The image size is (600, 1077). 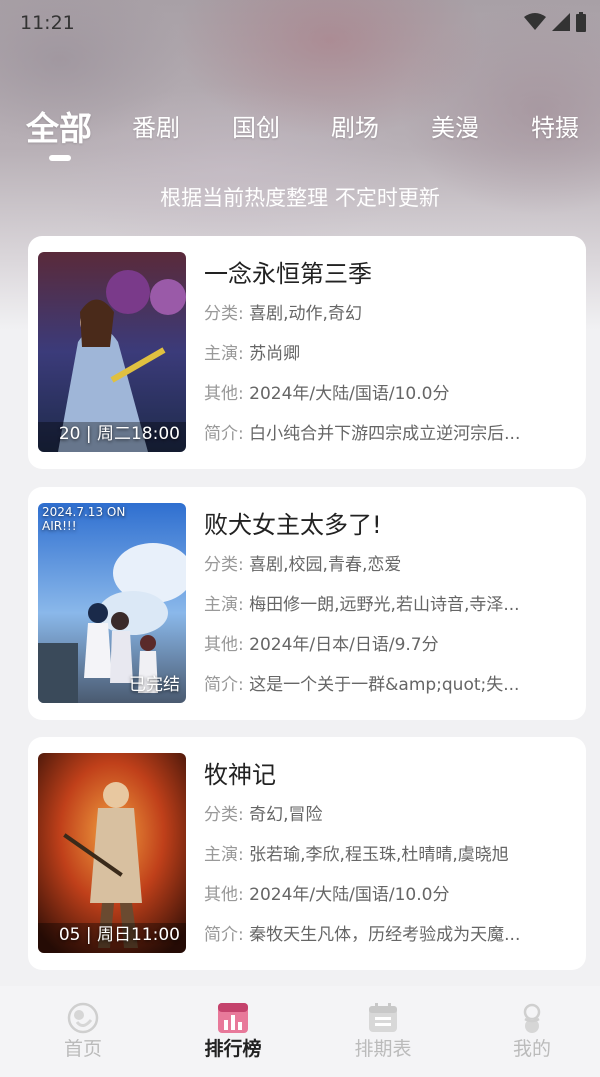 I want to click on nav-profile-label: 我的, so click(x=531, y=1049).